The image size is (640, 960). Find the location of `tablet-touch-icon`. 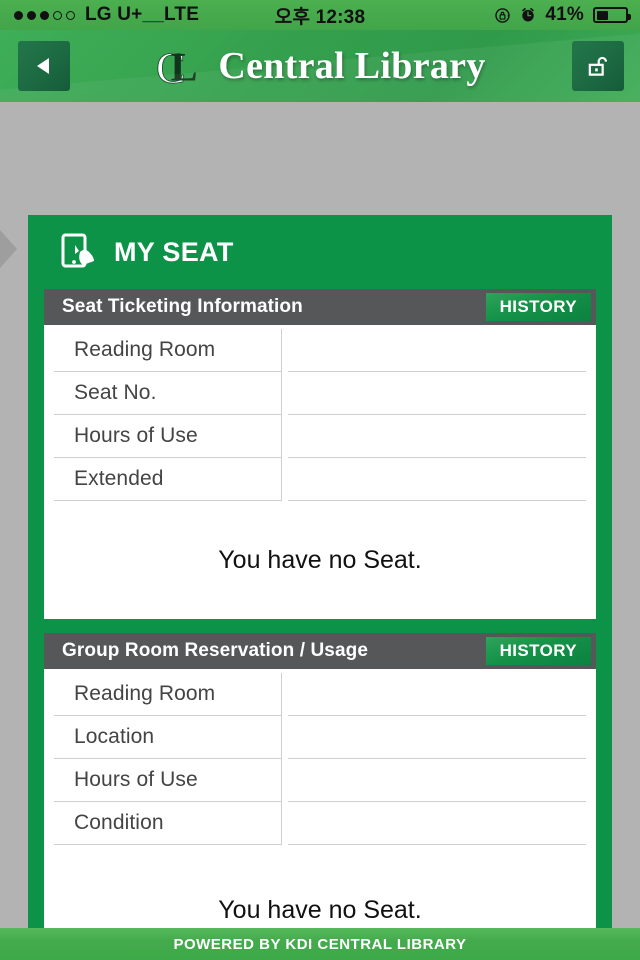

tablet-touch-icon is located at coordinates (77, 250).